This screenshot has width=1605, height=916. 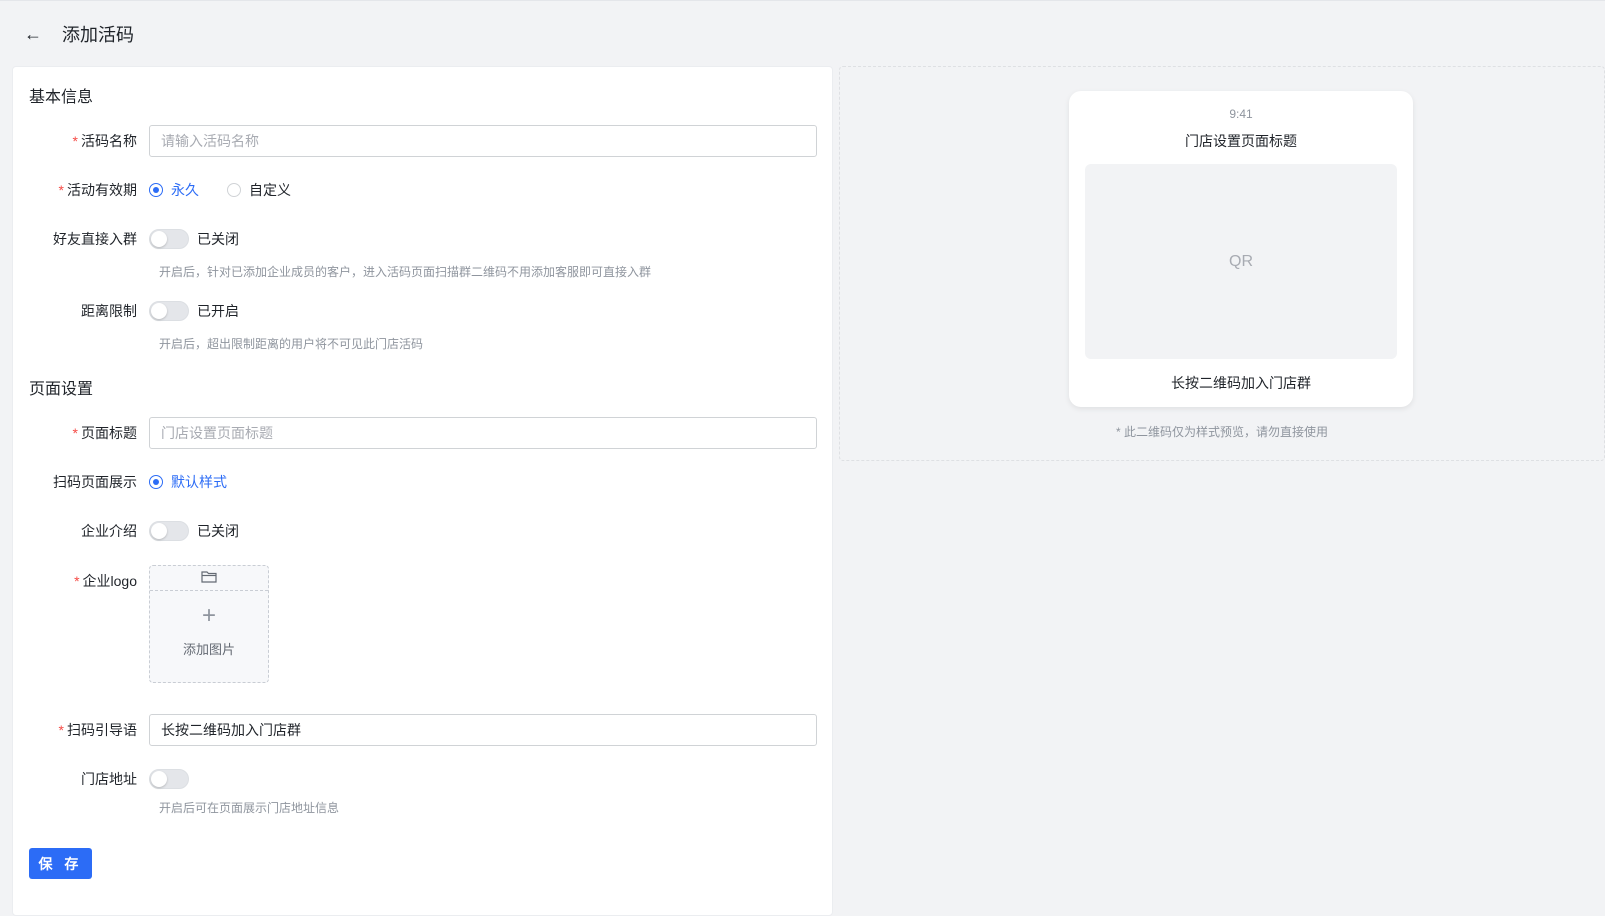 I want to click on name-row: * 活码名称, so click(x=423, y=141).